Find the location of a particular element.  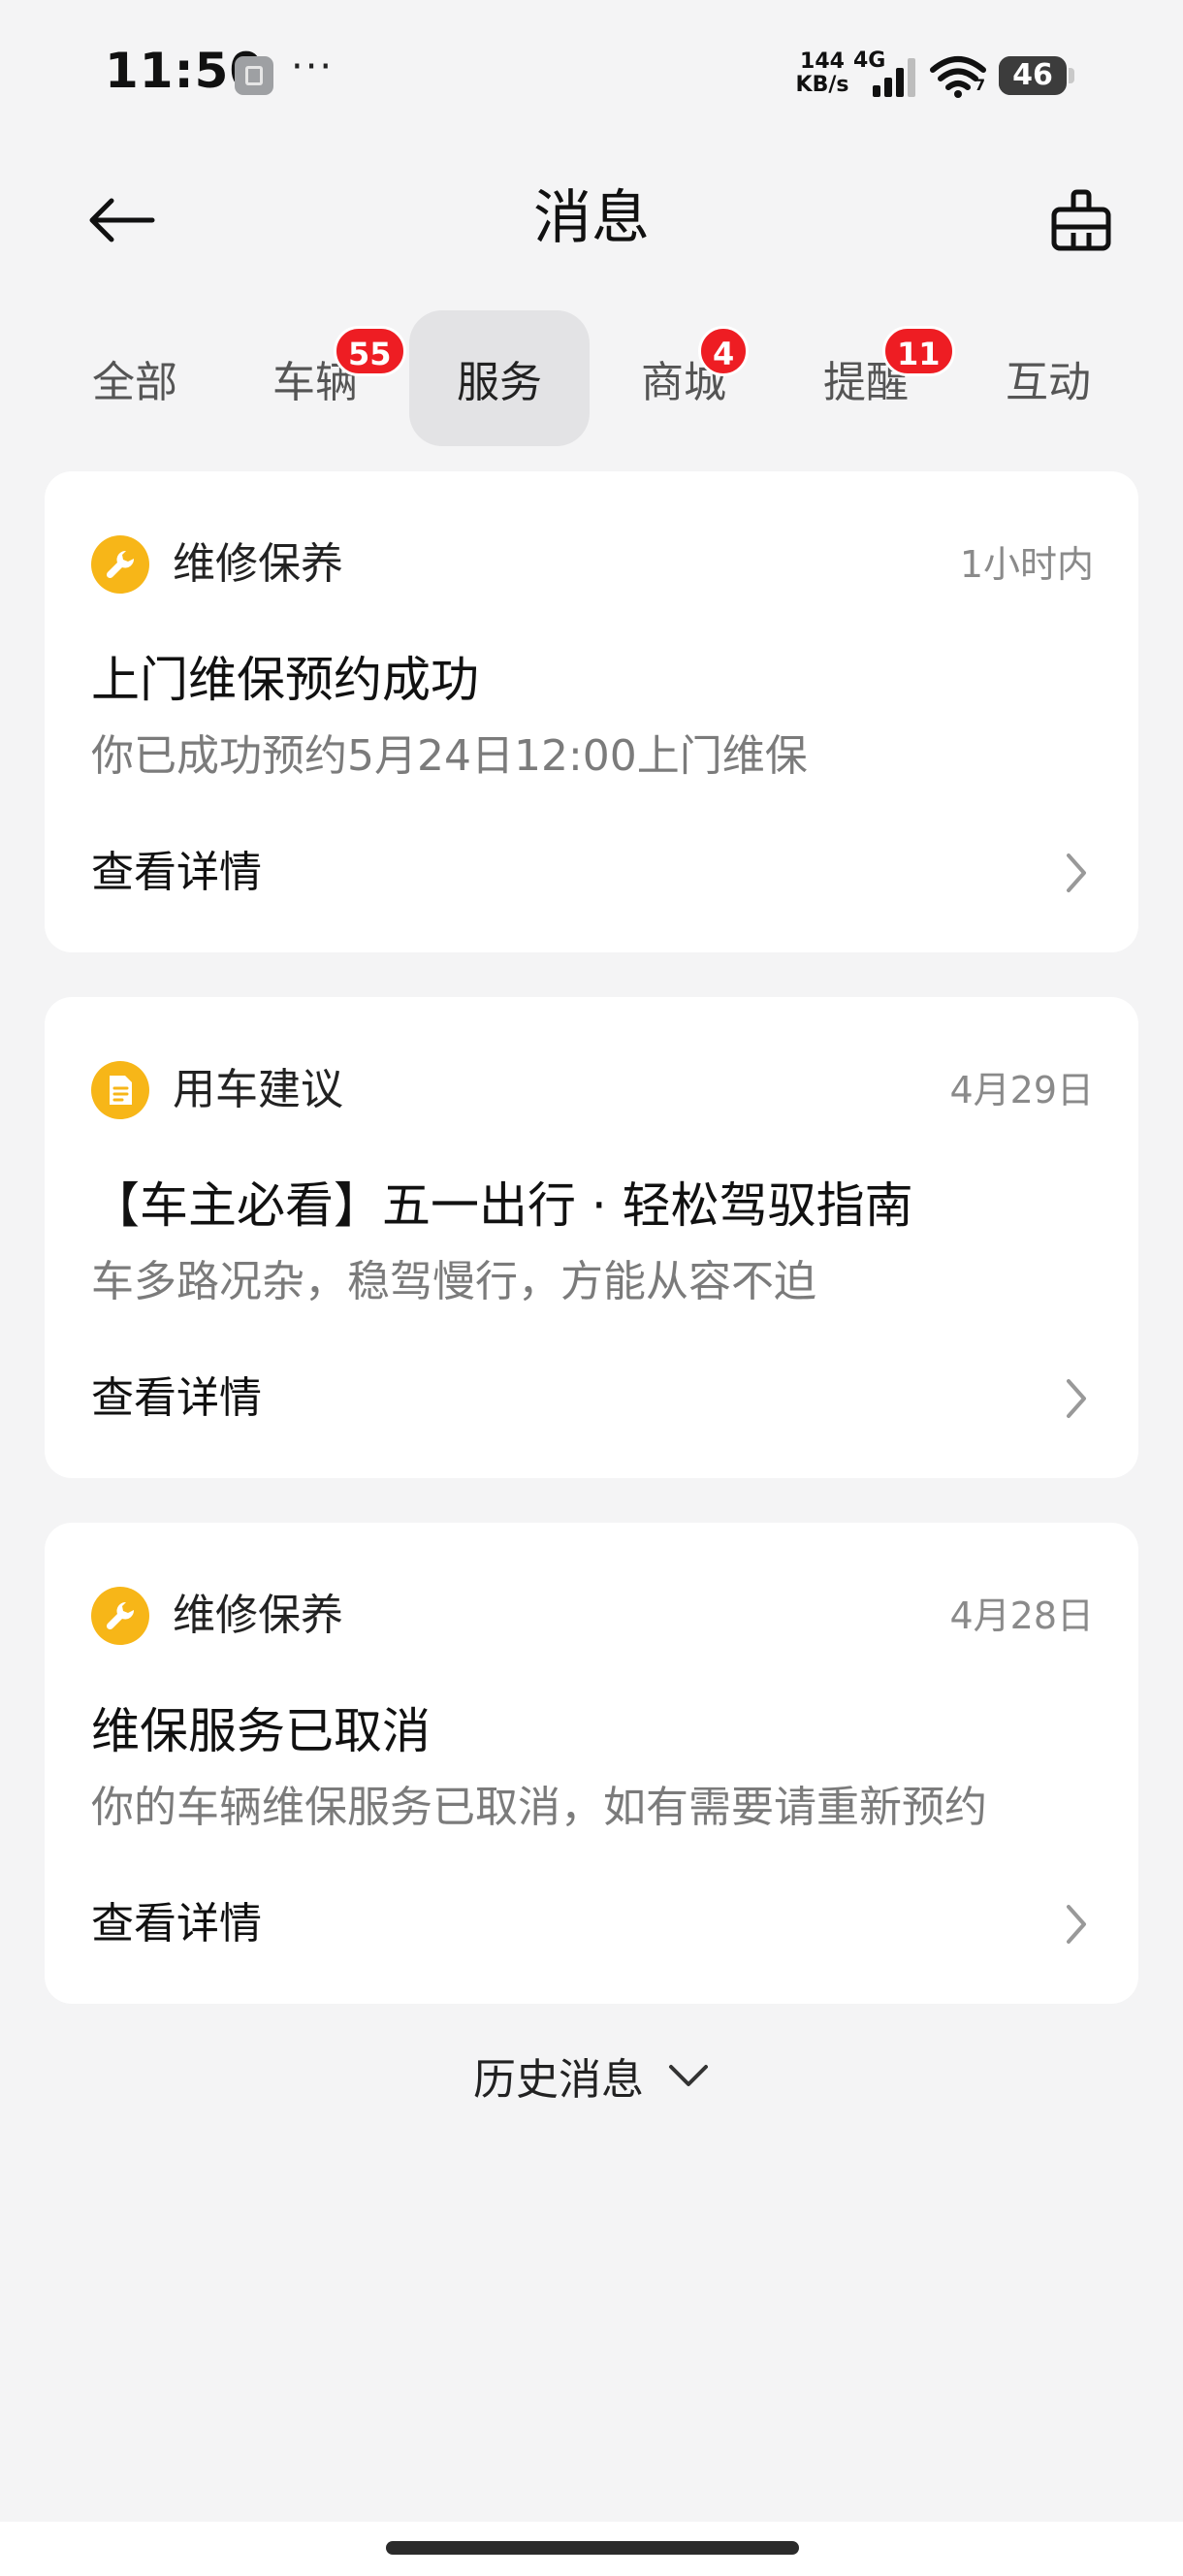

network-speed-unit: KB/s is located at coordinates (822, 85).